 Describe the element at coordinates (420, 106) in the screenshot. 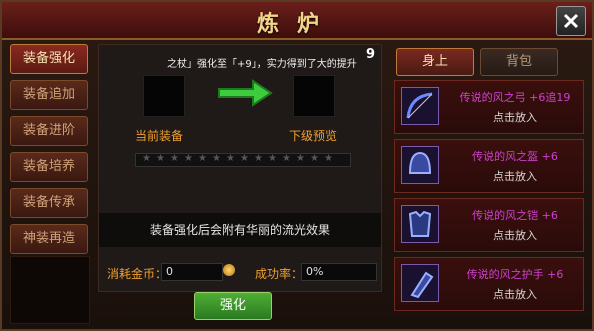

I see `bow-icon` at that location.